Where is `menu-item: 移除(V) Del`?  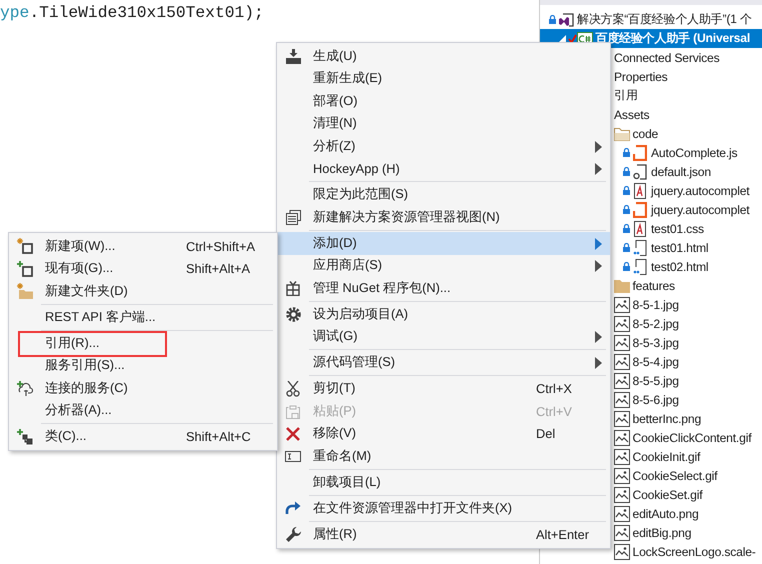 menu-item: 移除(V) Del is located at coordinates (443, 433).